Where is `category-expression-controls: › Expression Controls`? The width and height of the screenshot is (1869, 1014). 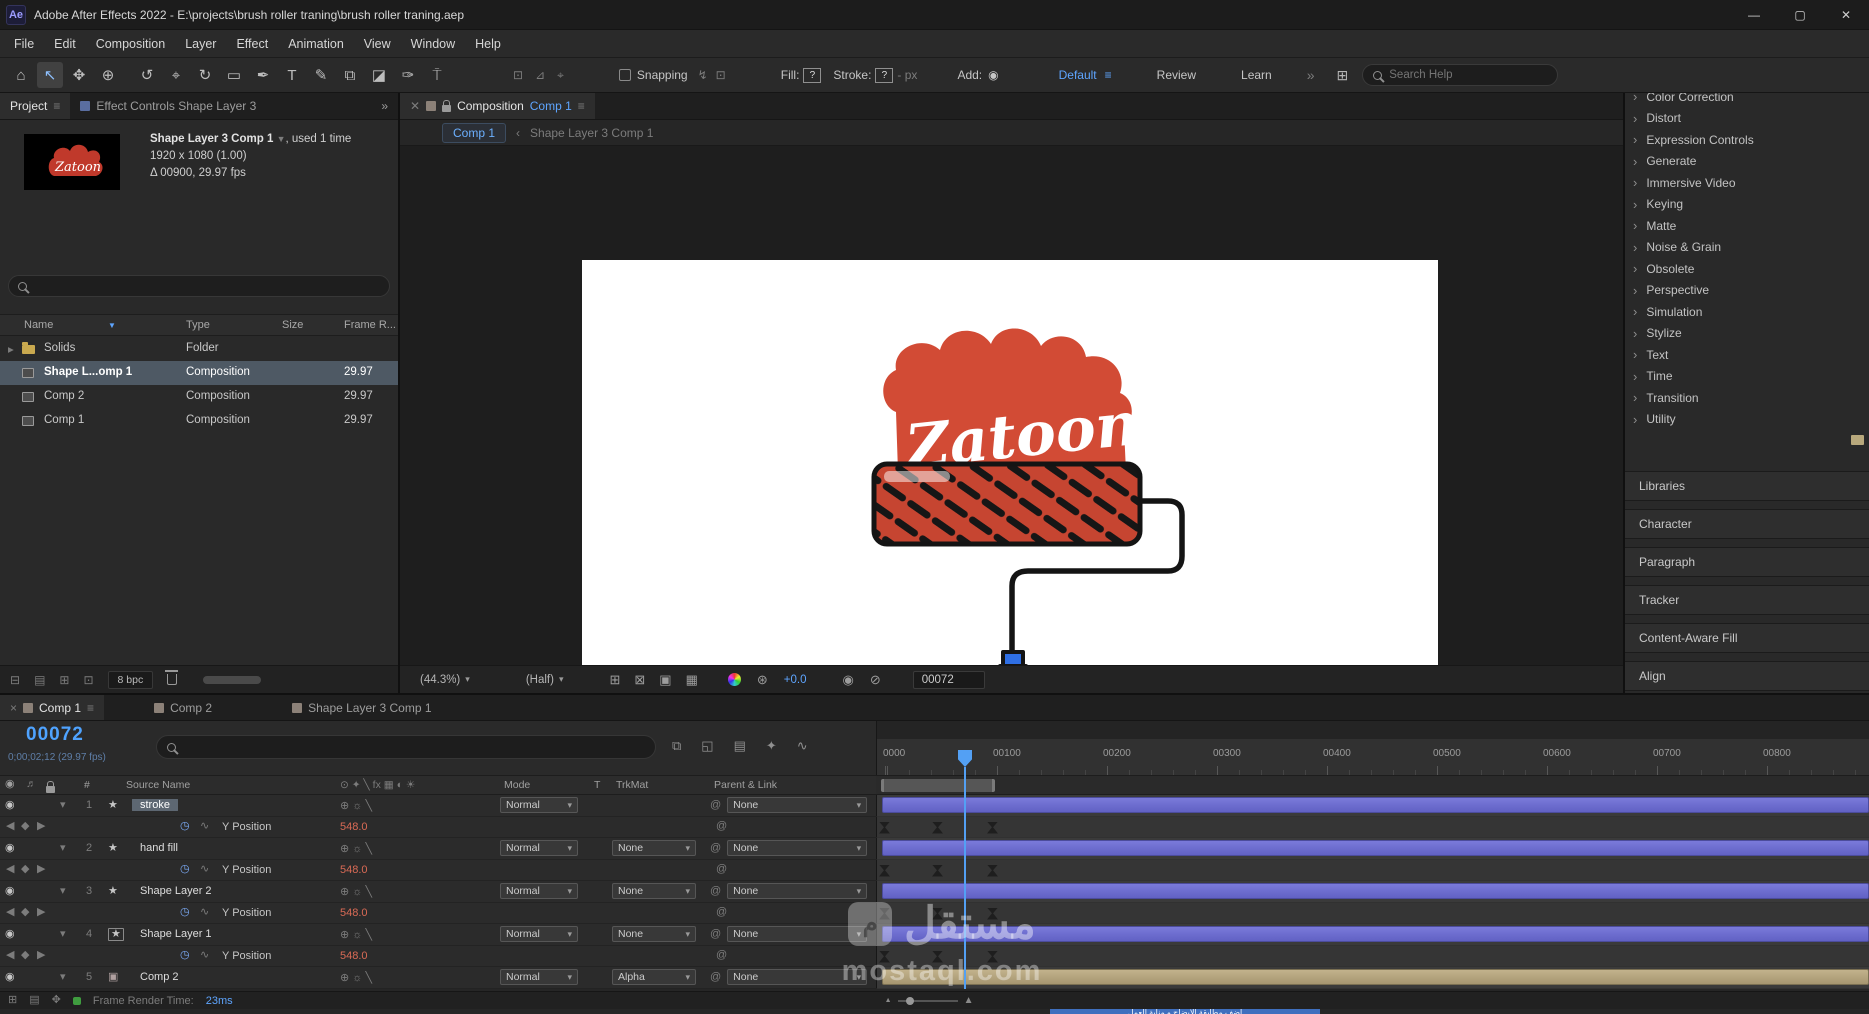 category-expression-controls: › Expression Controls is located at coordinates (1747, 140).